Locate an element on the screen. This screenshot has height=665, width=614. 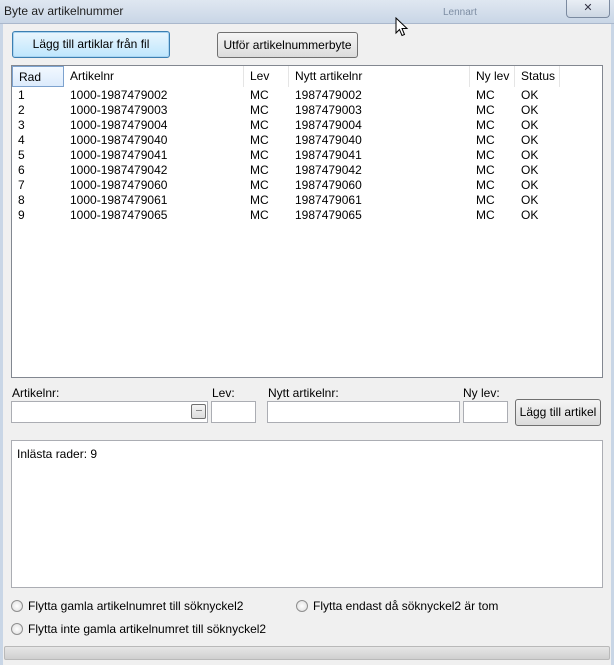
close-button: ✕ is located at coordinates (588, 9).